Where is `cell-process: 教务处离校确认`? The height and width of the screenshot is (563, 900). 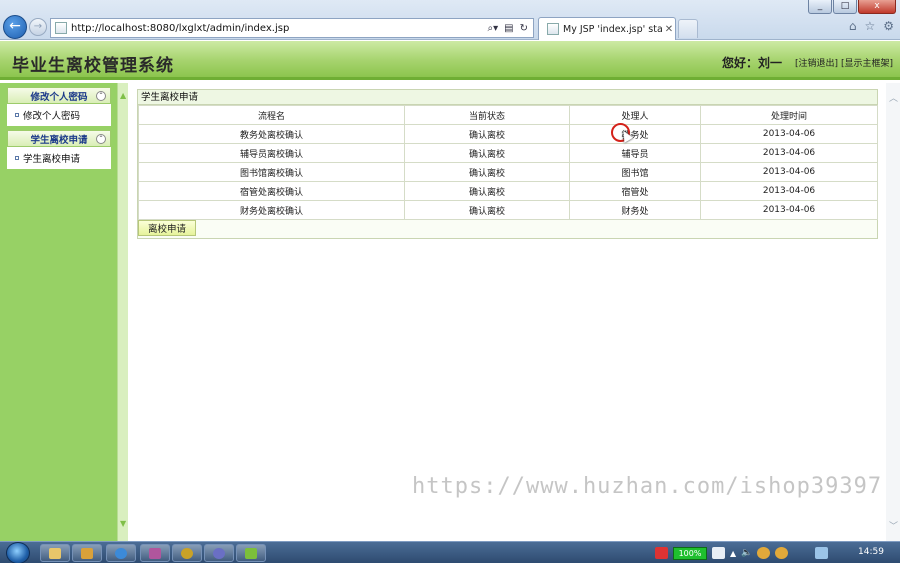 cell-process: 教务处离校确认 is located at coordinates (271, 134).